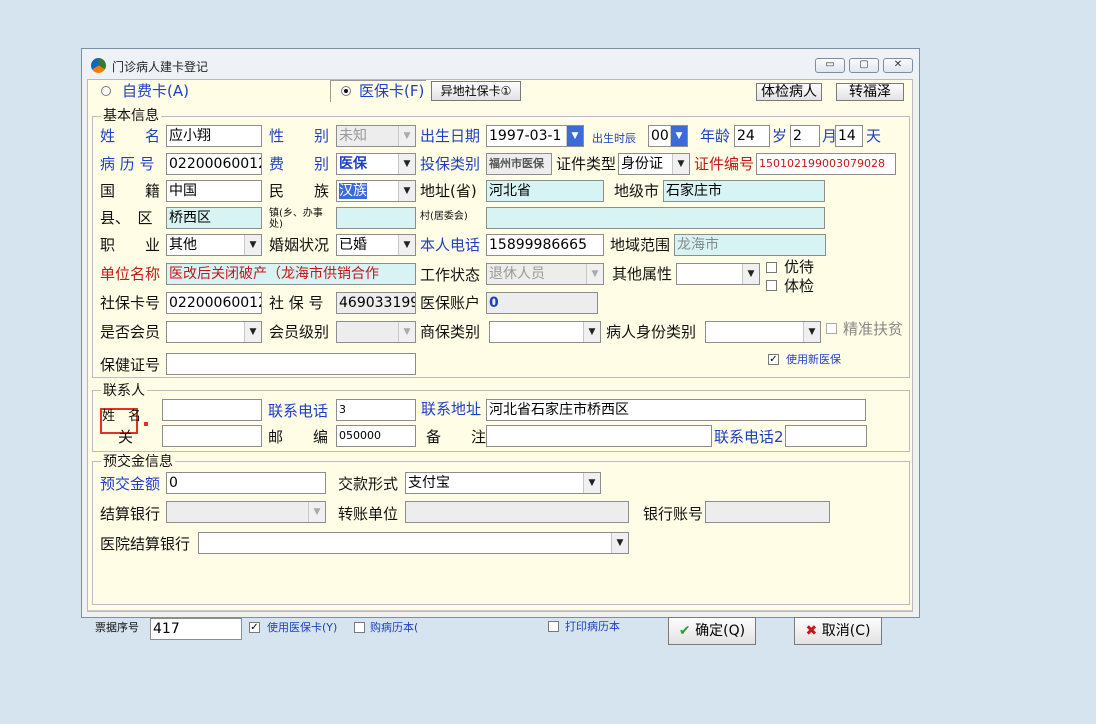 The height and width of the screenshot is (724, 1096). What do you see at coordinates (744, 191) in the screenshot?
I see `city-field: 石家庄市` at bounding box center [744, 191].